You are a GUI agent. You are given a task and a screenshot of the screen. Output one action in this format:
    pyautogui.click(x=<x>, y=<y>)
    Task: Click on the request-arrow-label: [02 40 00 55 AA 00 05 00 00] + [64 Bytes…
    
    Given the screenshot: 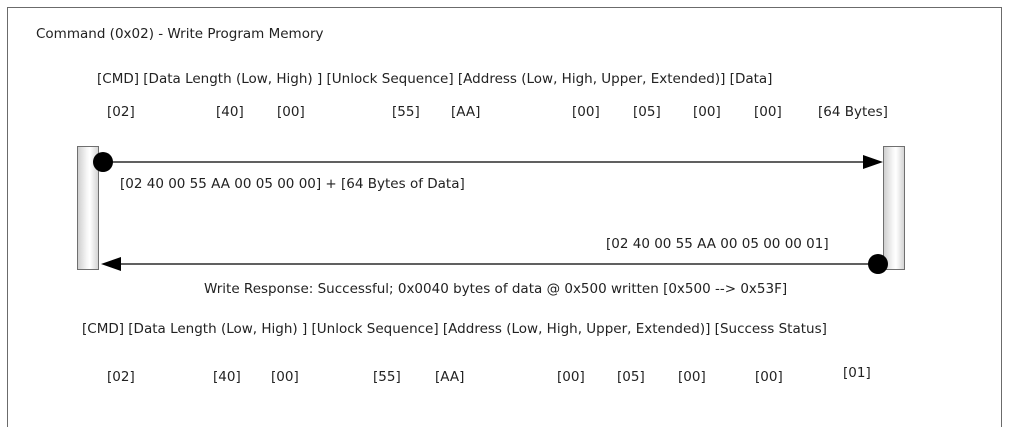 What is the action you would take?
    pyautogui.click(x=292, y=184)
    